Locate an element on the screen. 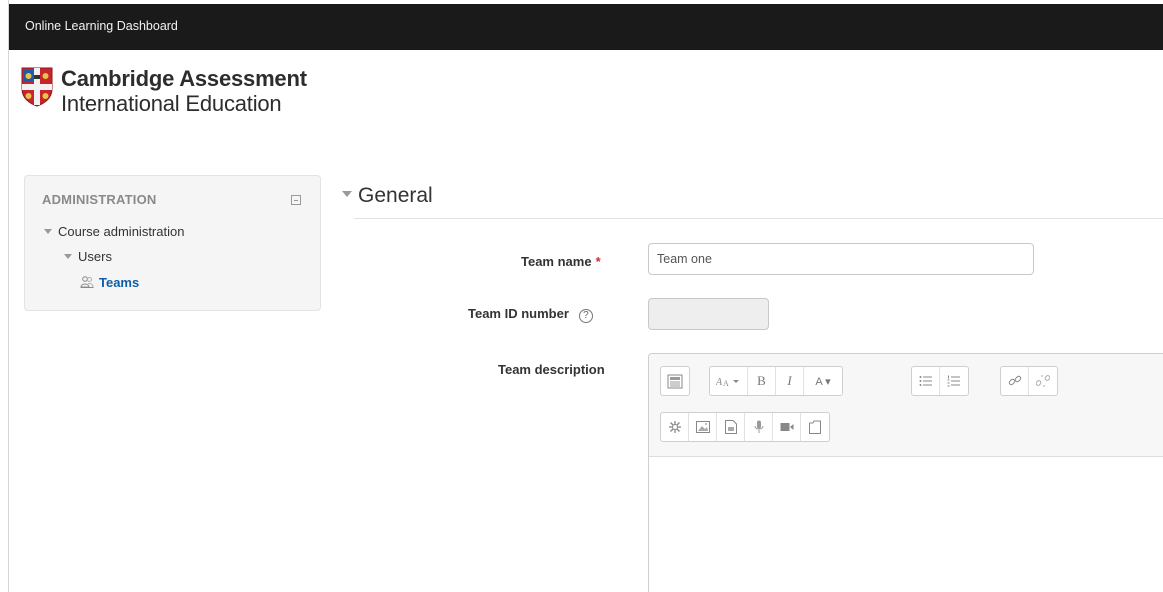 The image size is (1163, 592). tree-item-label: Users is located at coordinates (95, 256).